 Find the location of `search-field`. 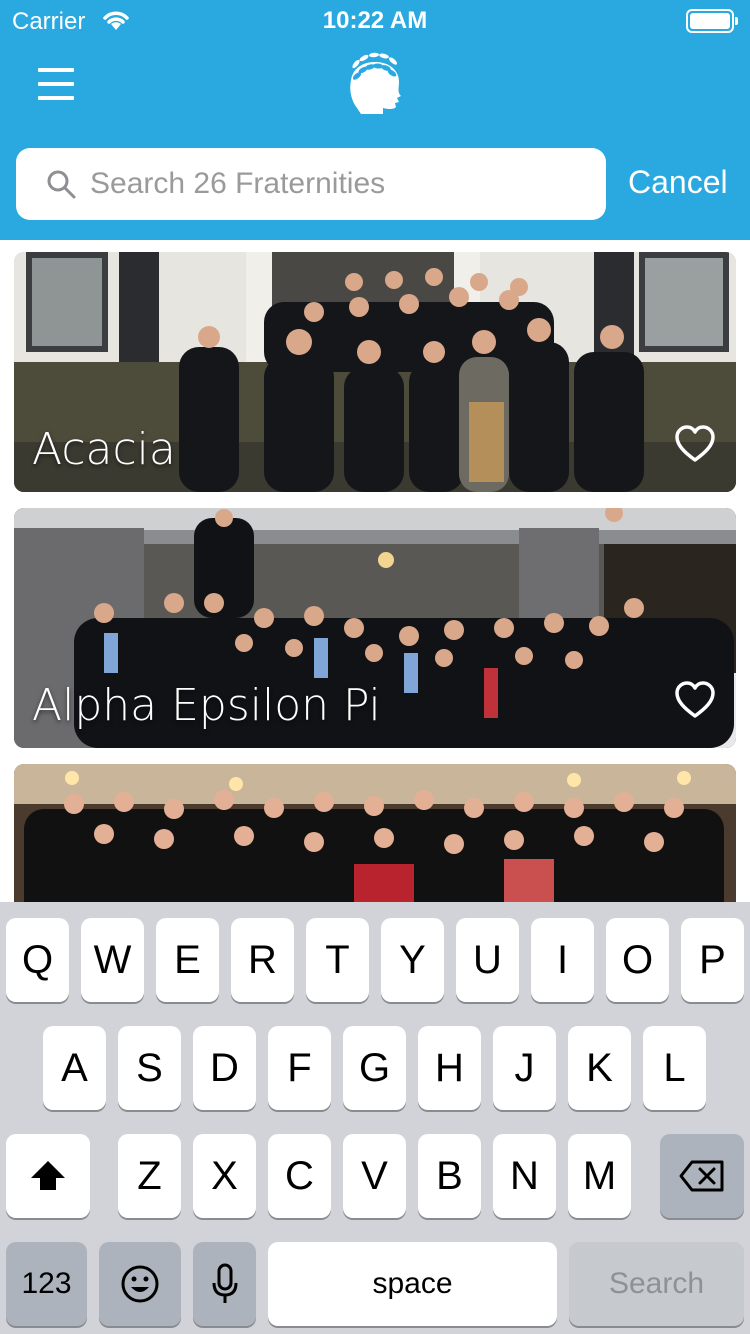

search-field is located at coordinates (311, 184).